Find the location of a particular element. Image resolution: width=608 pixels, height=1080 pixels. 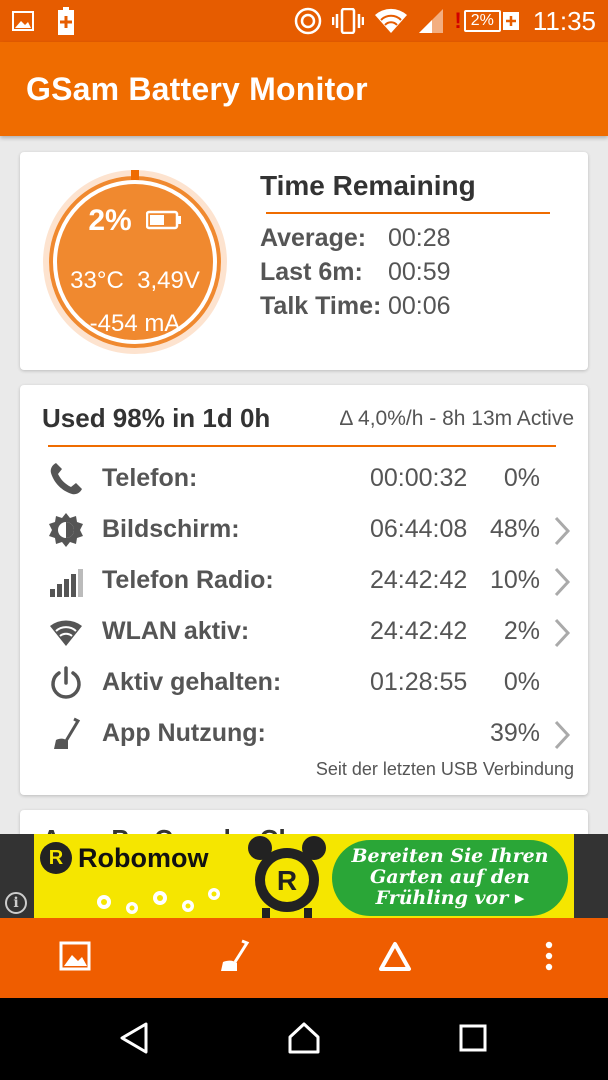

more-vert-icon is located at coordinates (549, 958).